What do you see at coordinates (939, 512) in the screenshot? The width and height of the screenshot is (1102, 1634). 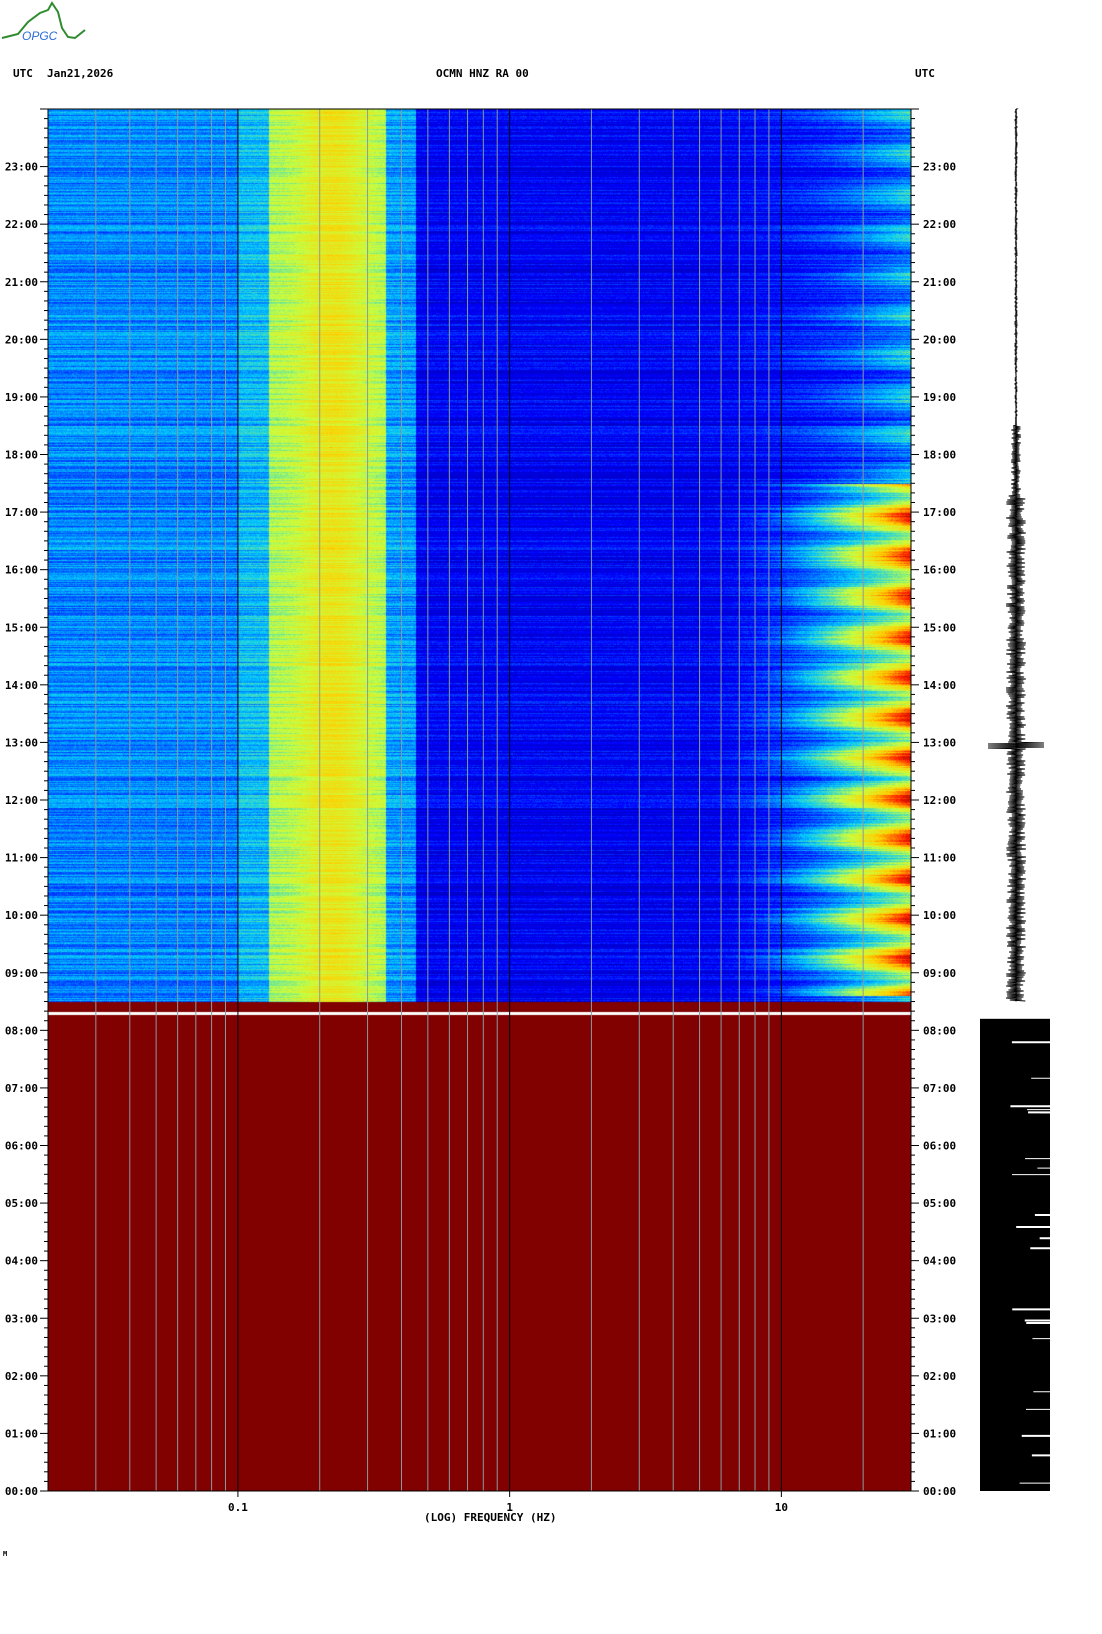 I see `y-tick-label-right: 17:00` at bounding box center [939, 512].